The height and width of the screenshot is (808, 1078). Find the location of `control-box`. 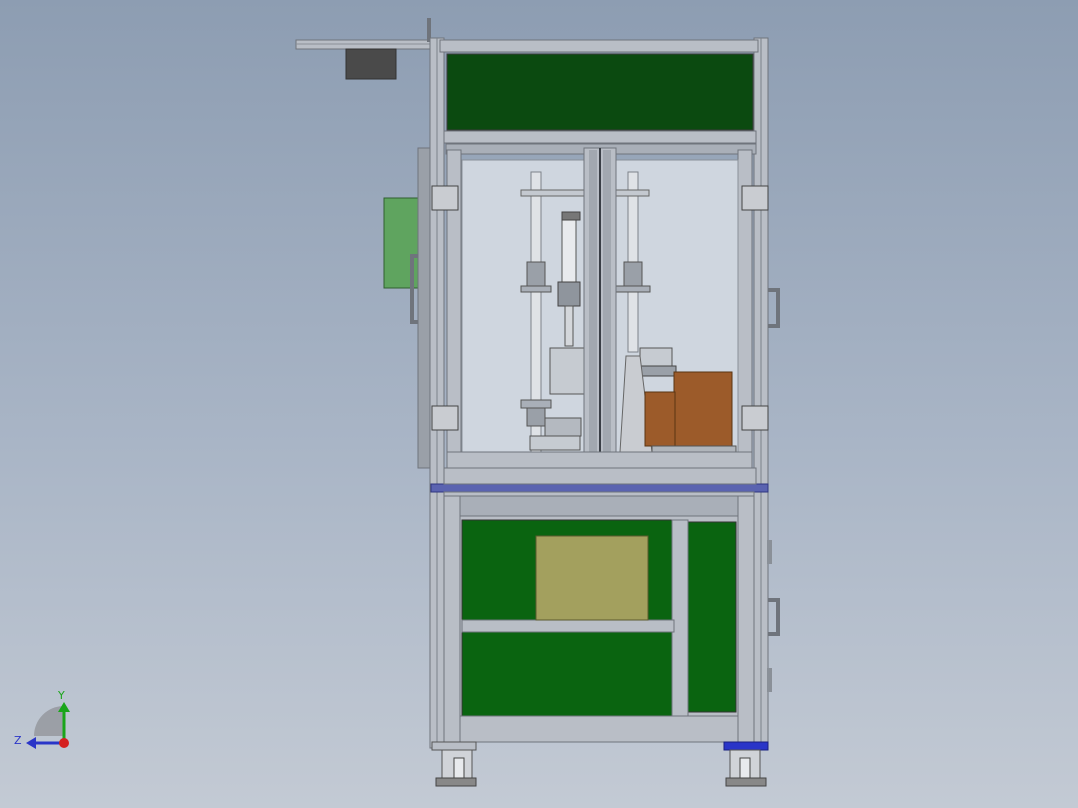

control-box is located at coordinates (371, 64).